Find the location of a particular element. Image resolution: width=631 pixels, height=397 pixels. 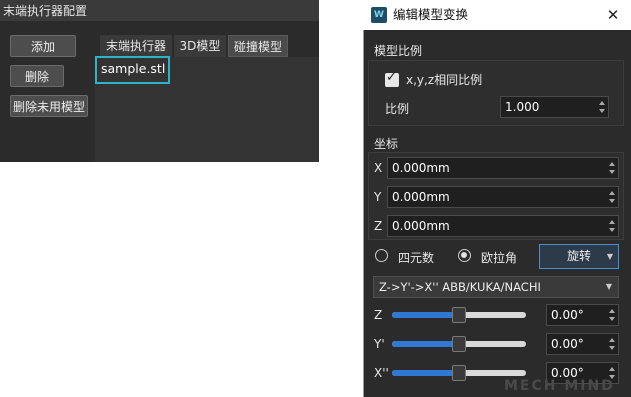

z-spinbox: 0.000mm is located at coordinates (503, 226).